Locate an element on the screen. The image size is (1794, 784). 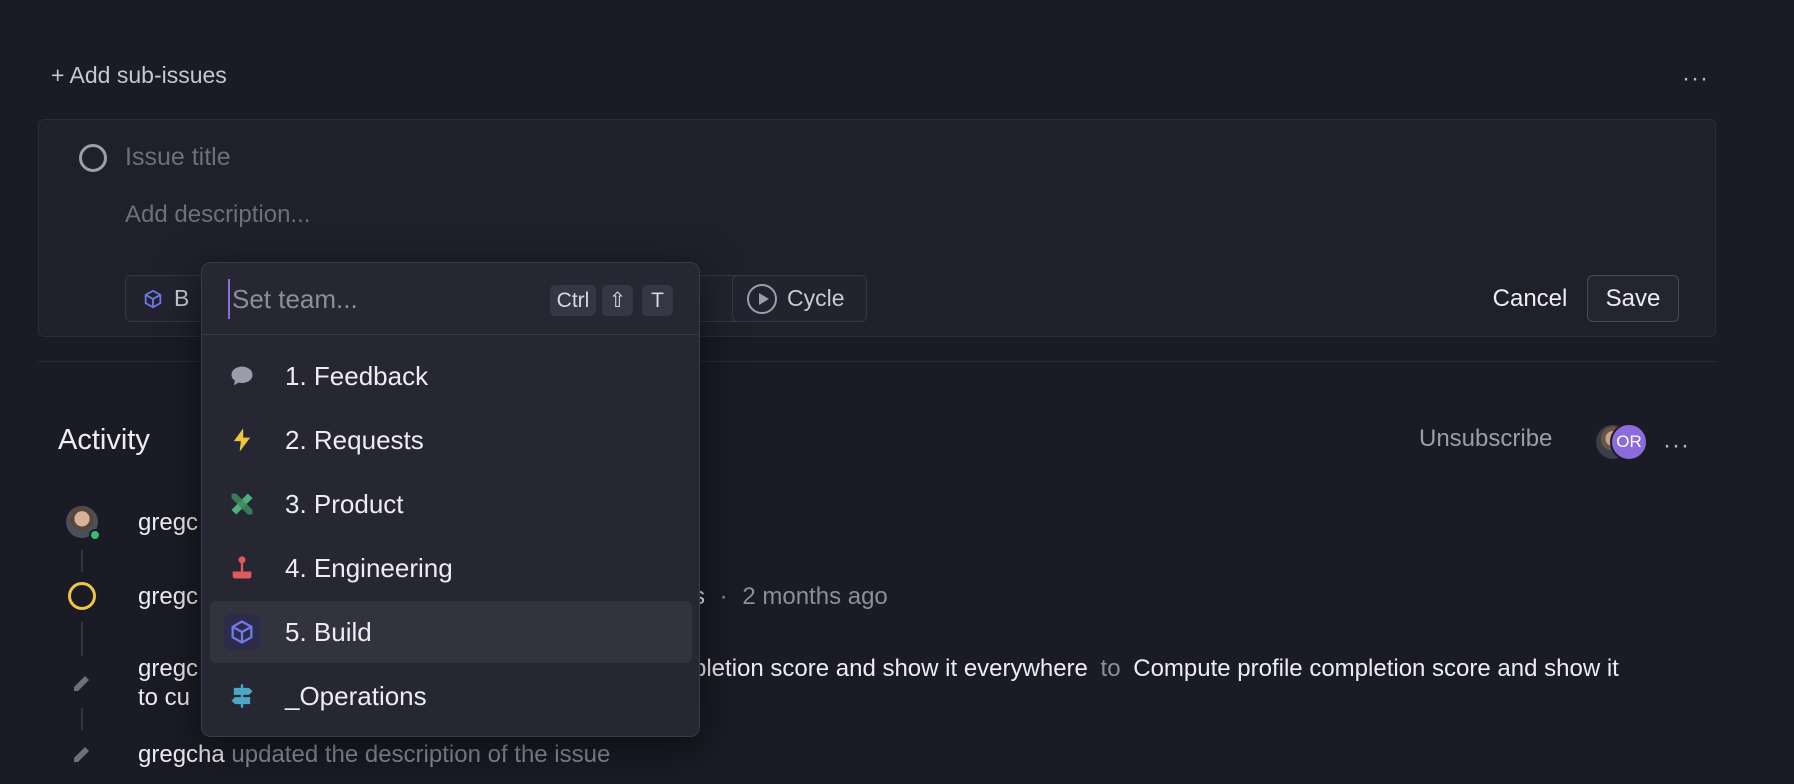
team-option-label: 2. Requests is located at coordinates (354, 439).